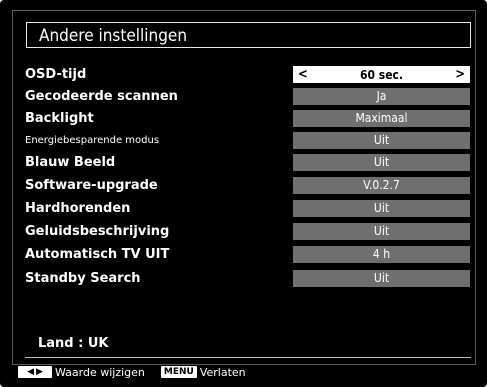  Describe the element at coordinates (381, 96) in the screenshot. I see `menu-item-value: Ja` at that location.